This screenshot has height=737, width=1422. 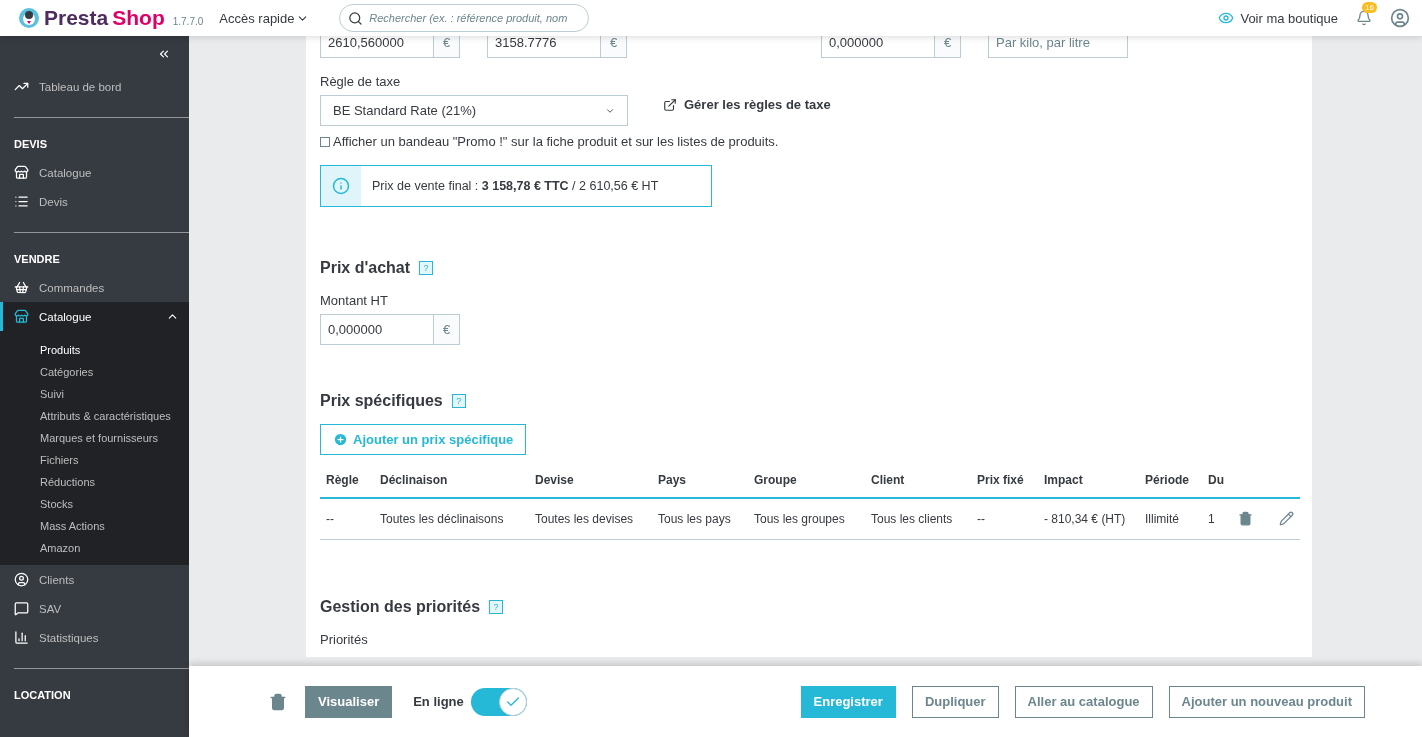 What do you see at coordinates (806, 519) in the screenshot?
I see `table-cell: Tous les groupes` at bounding box center [806, 519].